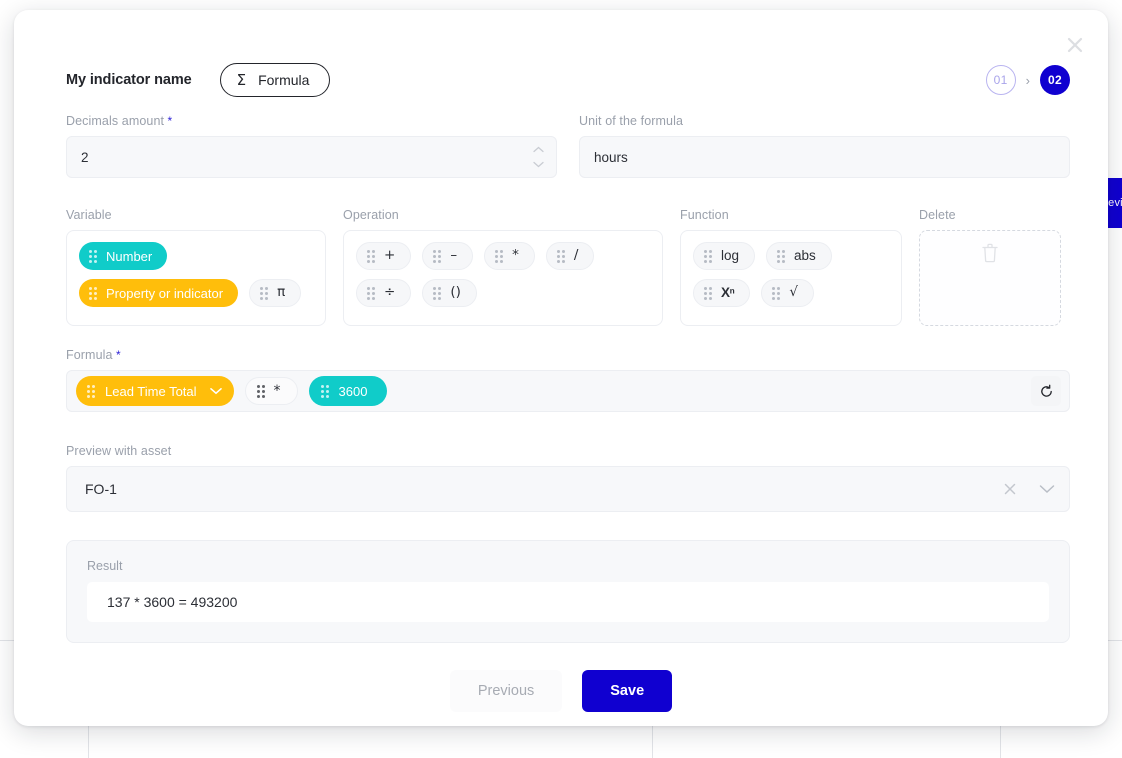 The image size is (1122, 758). What do you see at coordinates (805, 256) in the screenshot?
I see `chip-label: abs` at bounding box center [805, 256].